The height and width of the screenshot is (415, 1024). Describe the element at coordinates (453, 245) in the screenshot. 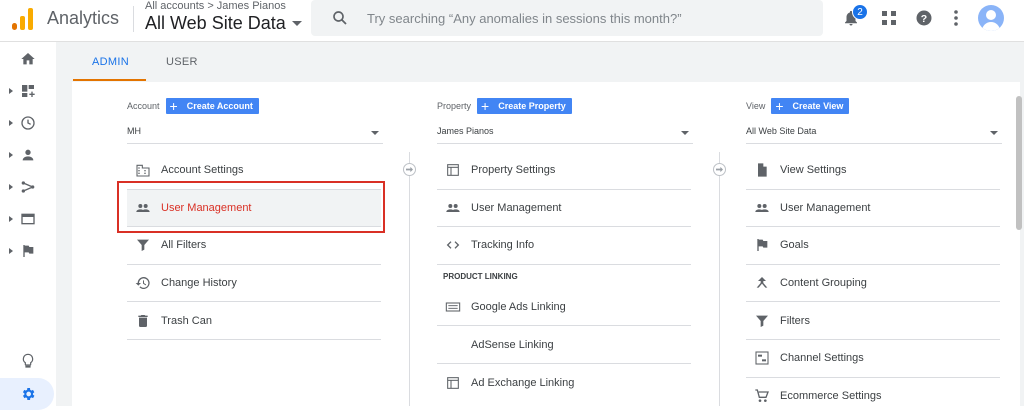

I see `code-icon` at that location.